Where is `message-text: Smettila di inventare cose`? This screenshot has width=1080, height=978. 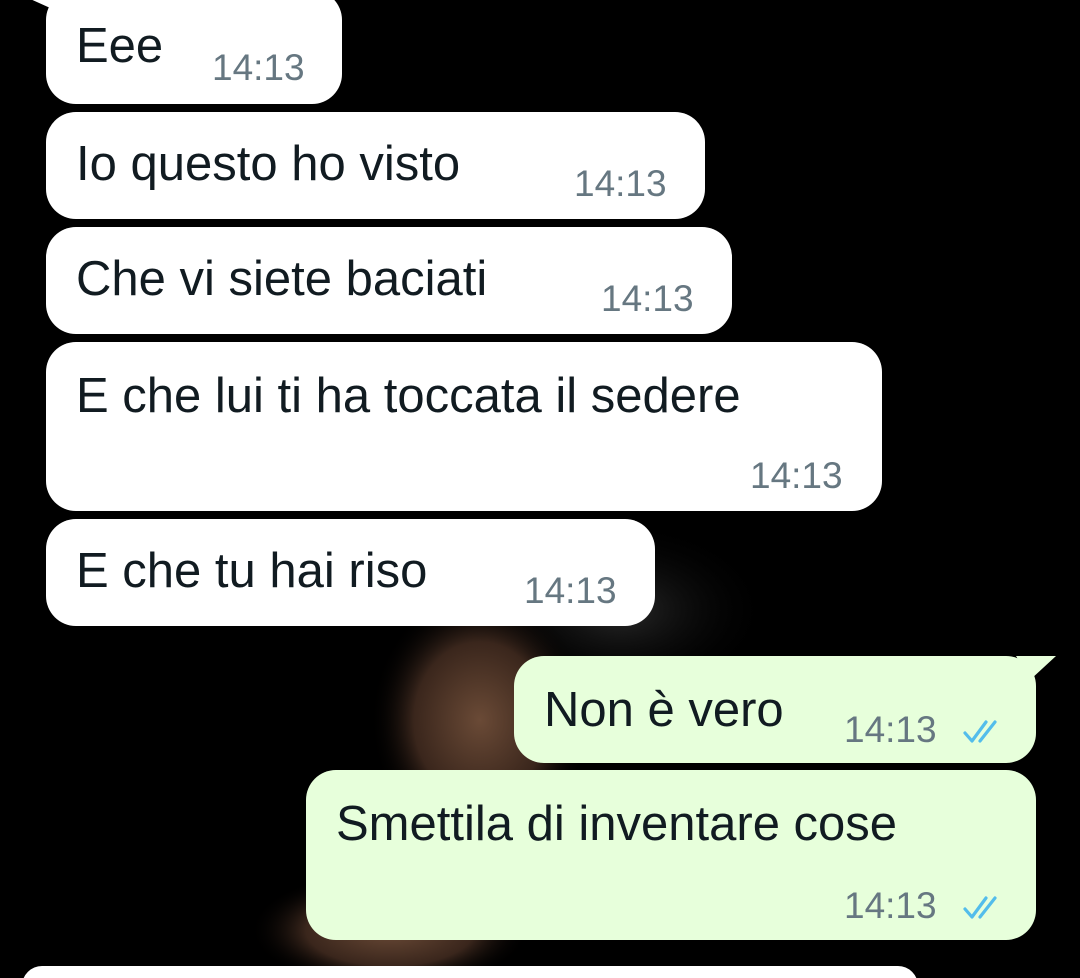
message-text: Smettila di inventare cose is located at coordinates (617, 824).